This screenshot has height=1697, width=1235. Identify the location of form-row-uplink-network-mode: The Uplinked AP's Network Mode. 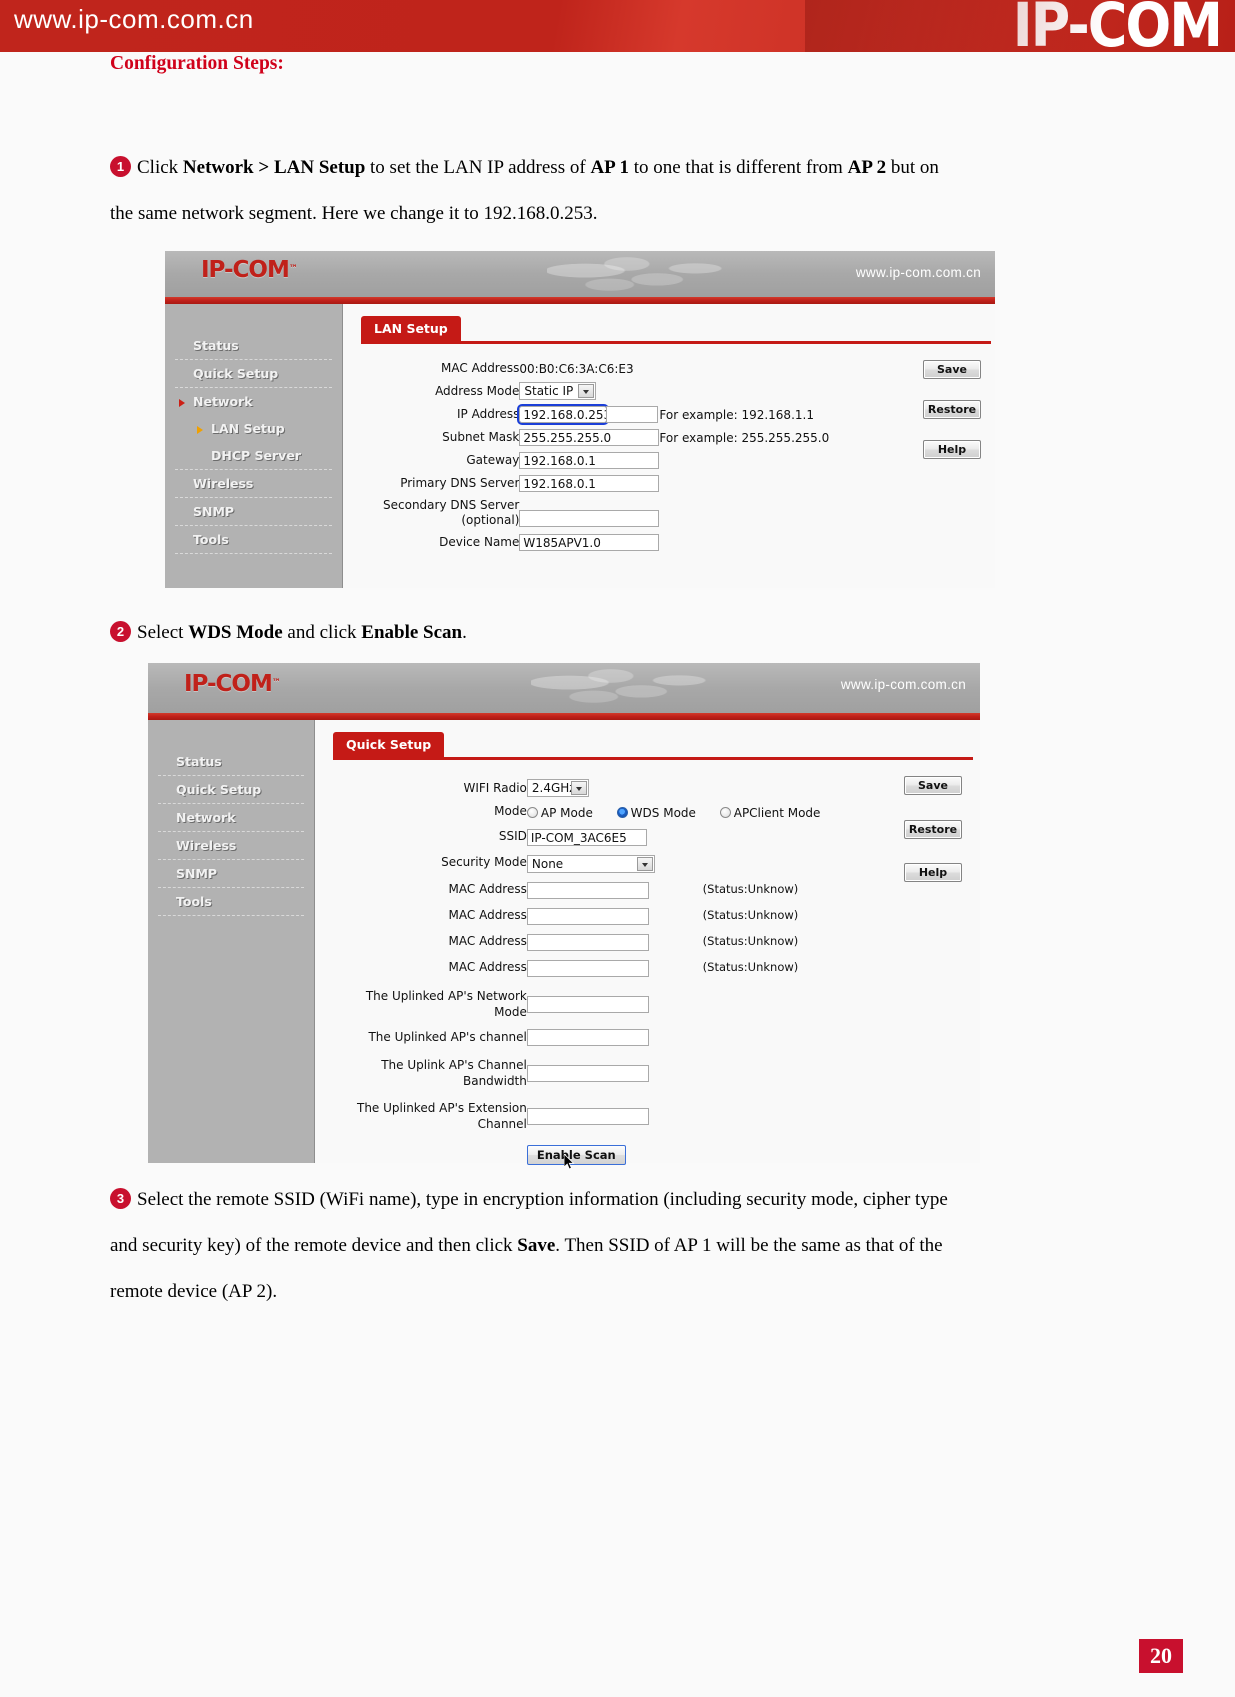
(598, 1001).